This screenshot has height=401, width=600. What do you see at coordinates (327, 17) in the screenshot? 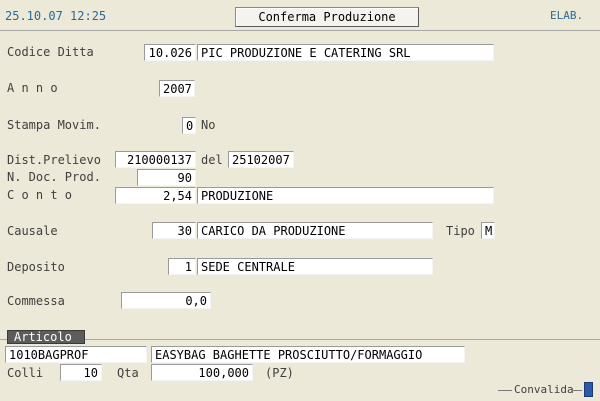
I see `conferma-produzione-button: Conferma Produzione` at bounding box center [327, 17].